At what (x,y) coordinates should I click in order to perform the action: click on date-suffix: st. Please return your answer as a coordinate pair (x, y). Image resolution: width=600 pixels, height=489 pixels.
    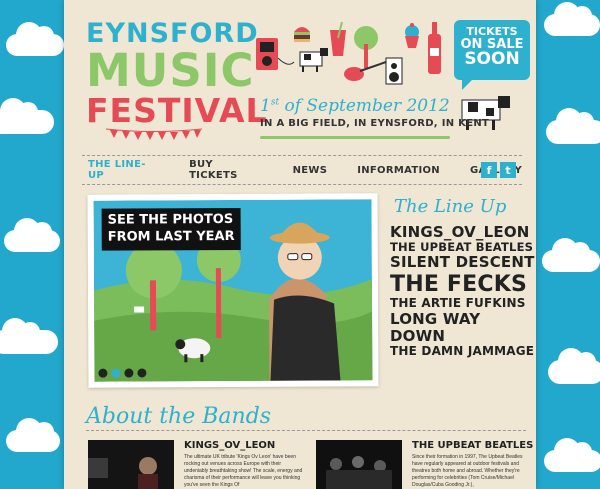
    Looking at the image, I should click on (275, 102).